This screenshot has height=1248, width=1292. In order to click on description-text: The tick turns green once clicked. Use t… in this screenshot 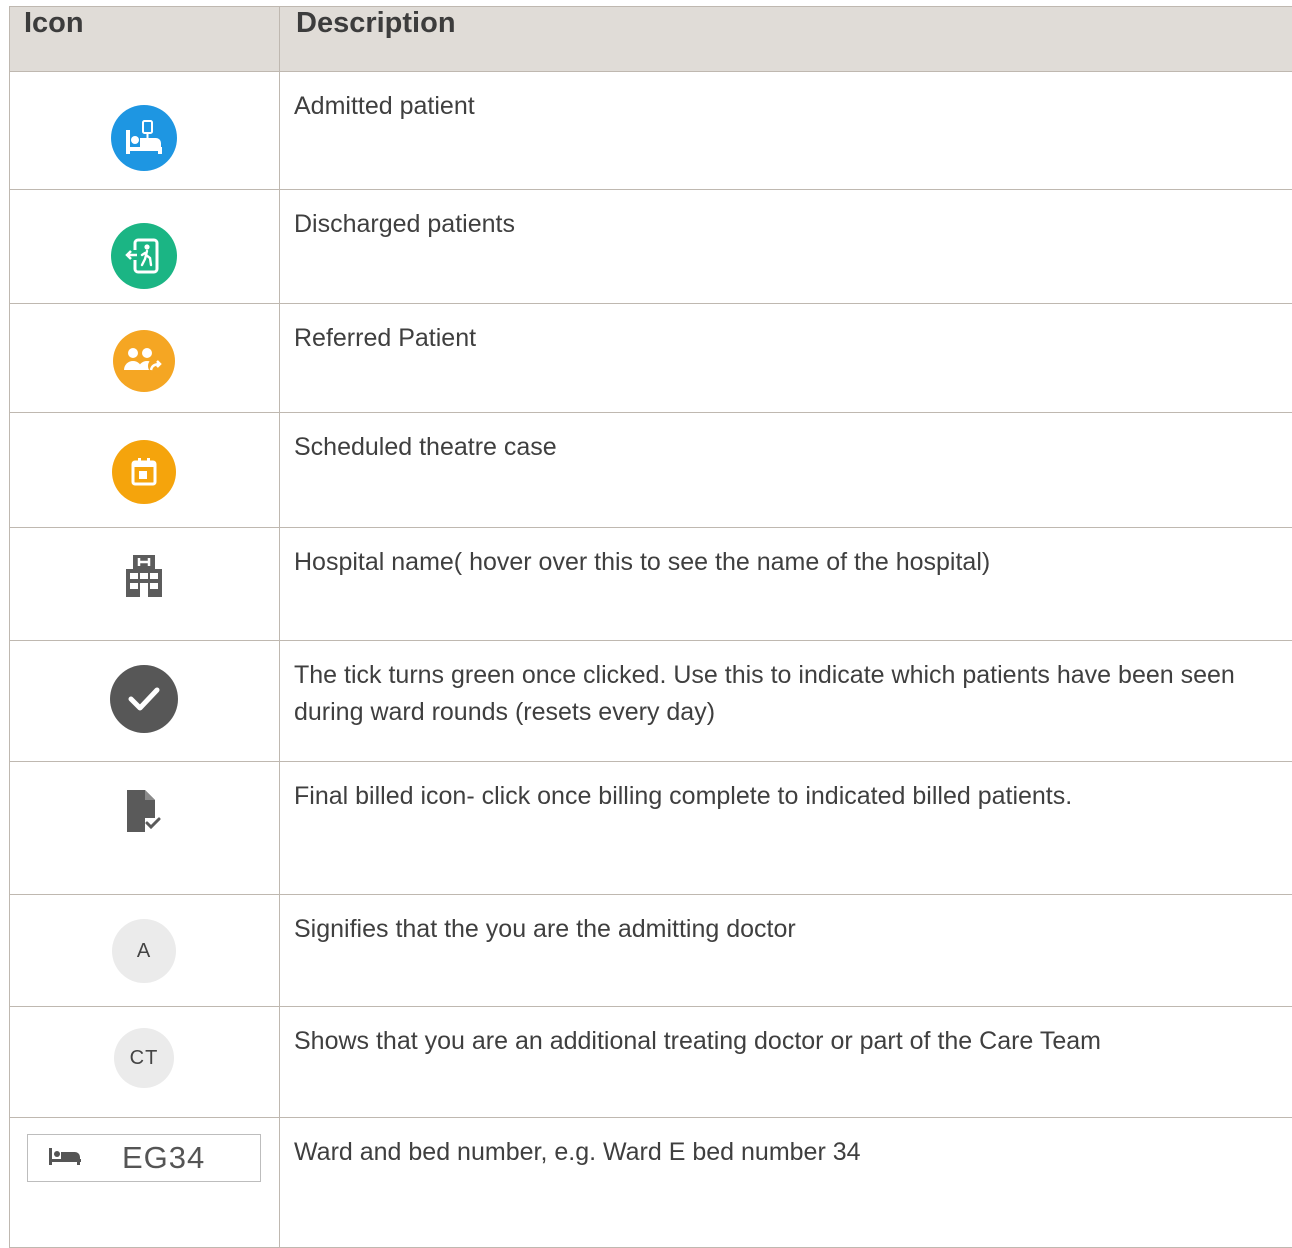, I will do `click(786, 686)`.